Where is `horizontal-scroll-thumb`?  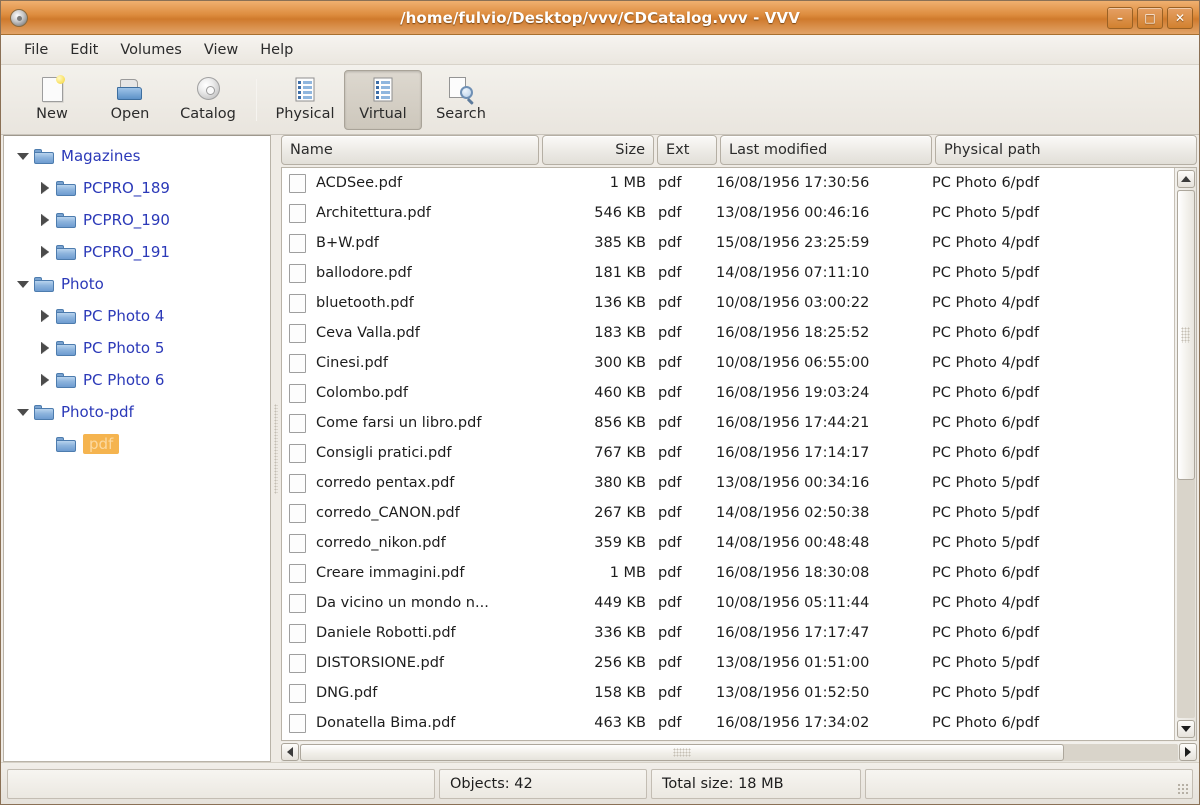
horizontal-scroll-thumb is located at coordinates (682, 752).